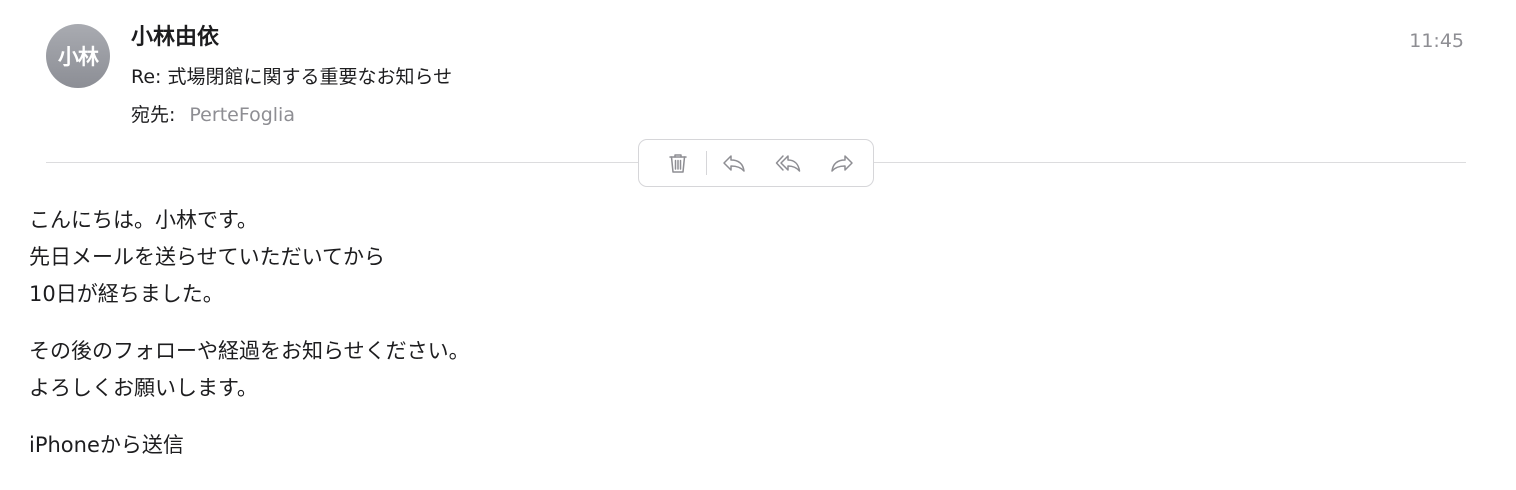 Image resolution: width=1516 pixels, height=490 pixels. Describe the element at coordinates (292, 77) in the screenshot. I see `message-subject: Re: 式場閉館に関する重要なお知らせ` at that location.